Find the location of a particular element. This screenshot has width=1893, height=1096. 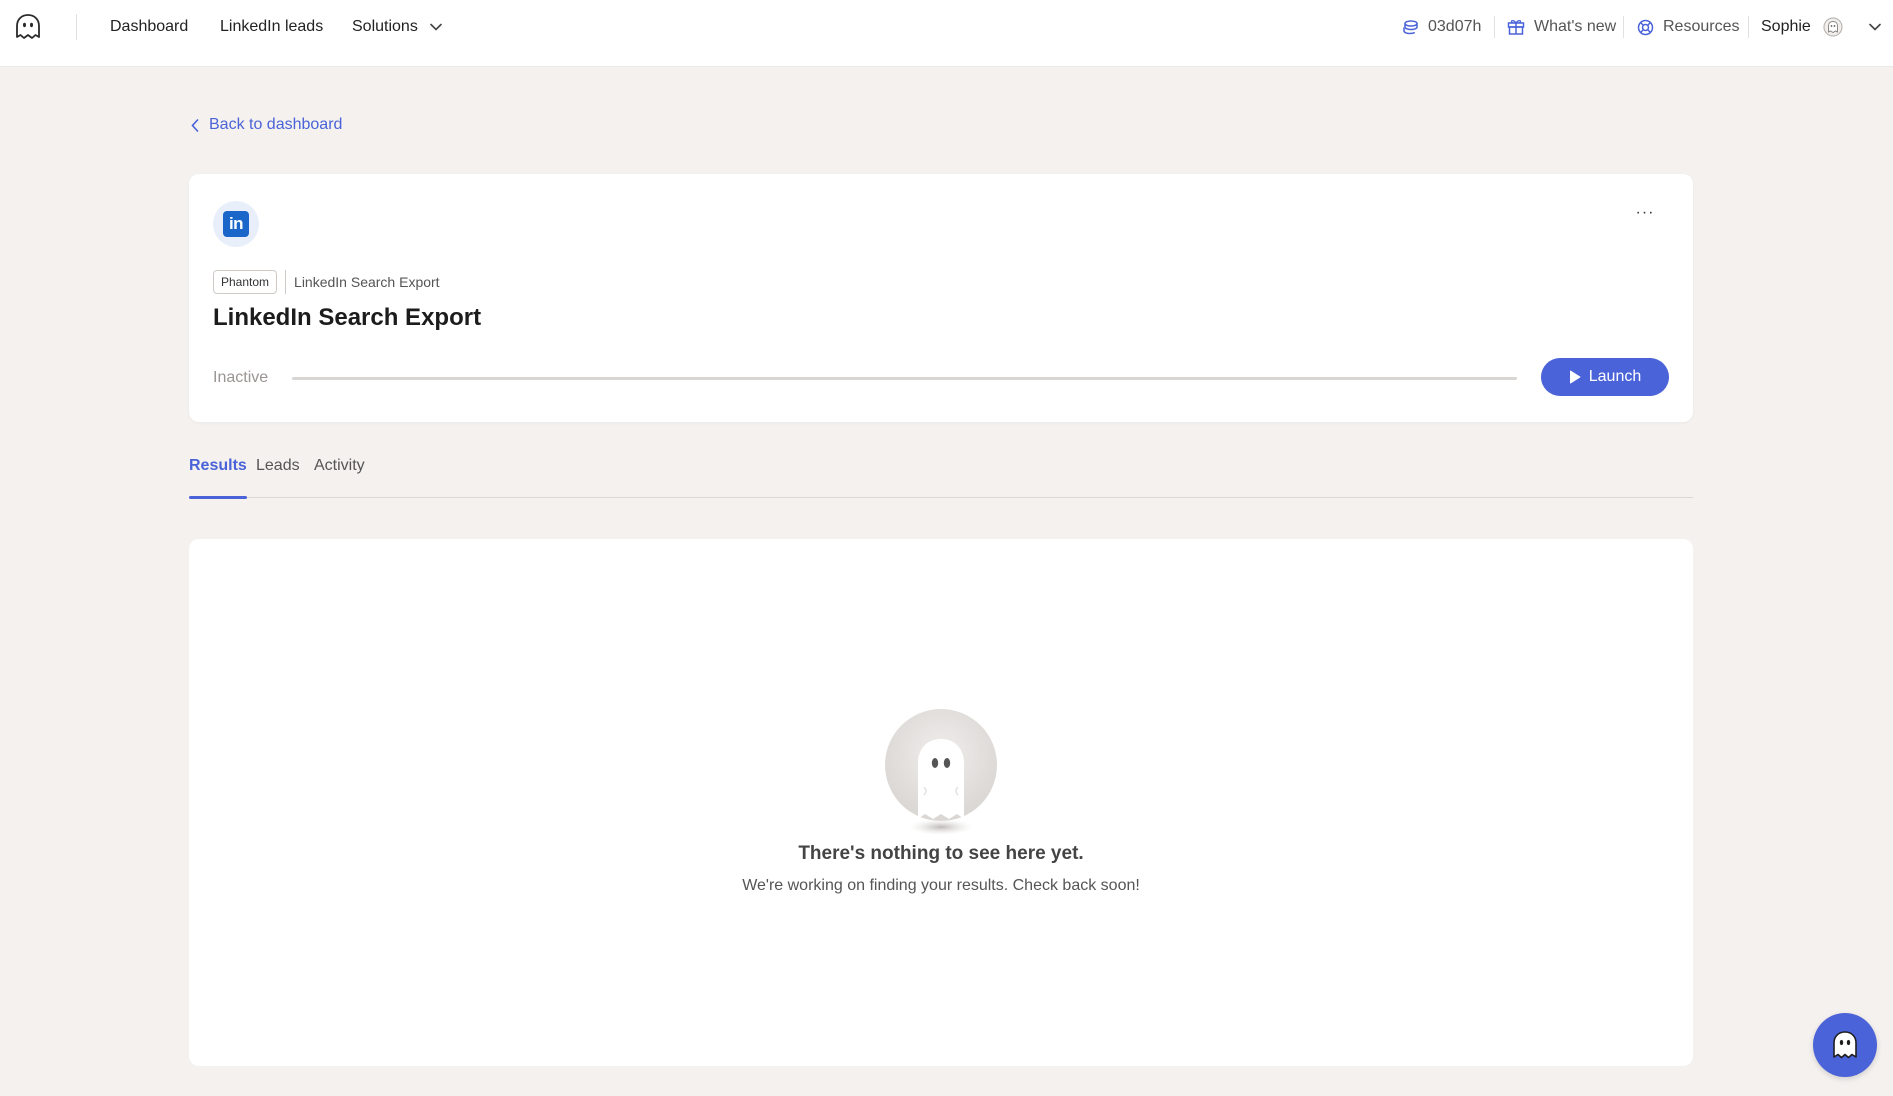

user-menu: Sophie is located at coordinates (1821, 27).